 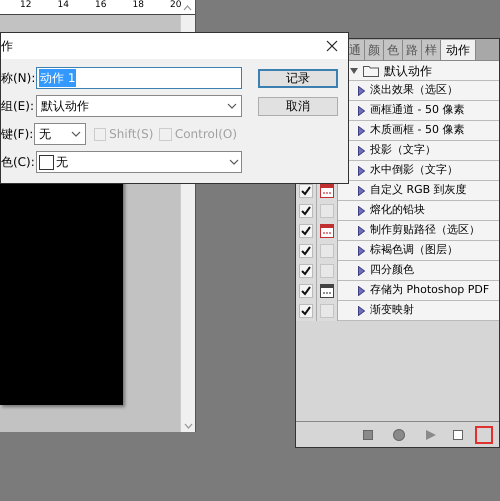 I want to click on panel-tab: 色, so click(x=393, y=50).